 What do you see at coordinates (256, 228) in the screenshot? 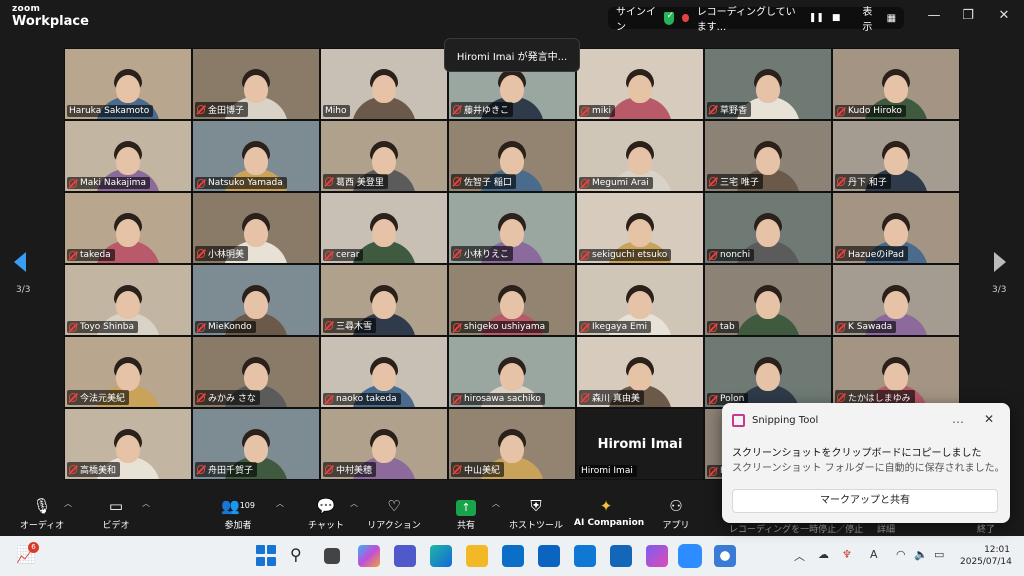
I see `participant-tile: 小林明美` at bounding box center [256, 228].